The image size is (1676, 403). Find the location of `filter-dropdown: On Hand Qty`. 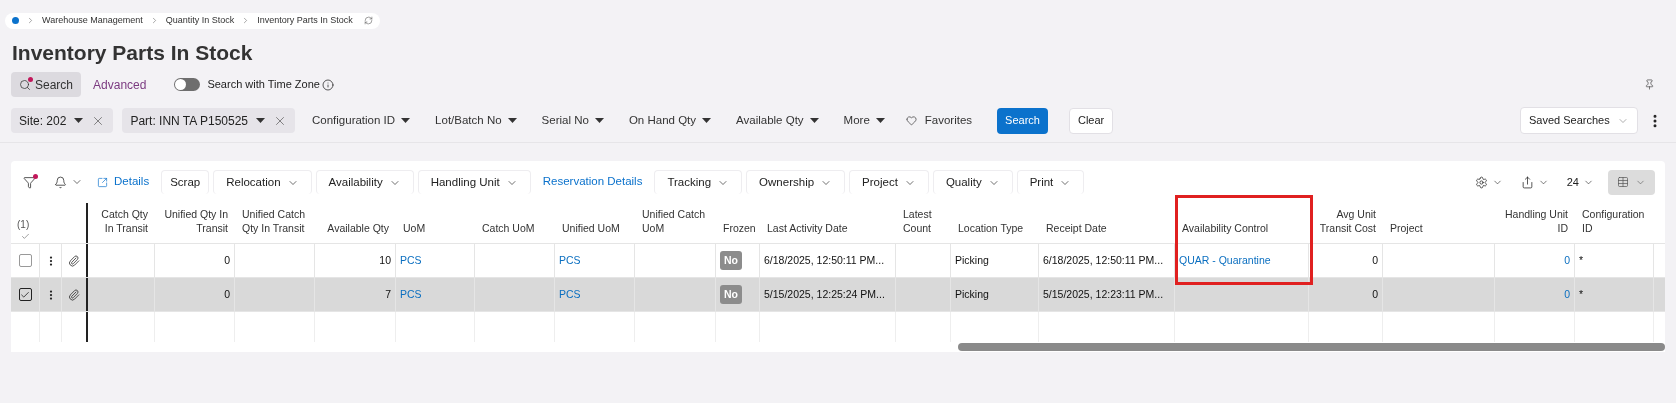

filter-dropdown: On Hand Qty is located at coordinates (670, 120).